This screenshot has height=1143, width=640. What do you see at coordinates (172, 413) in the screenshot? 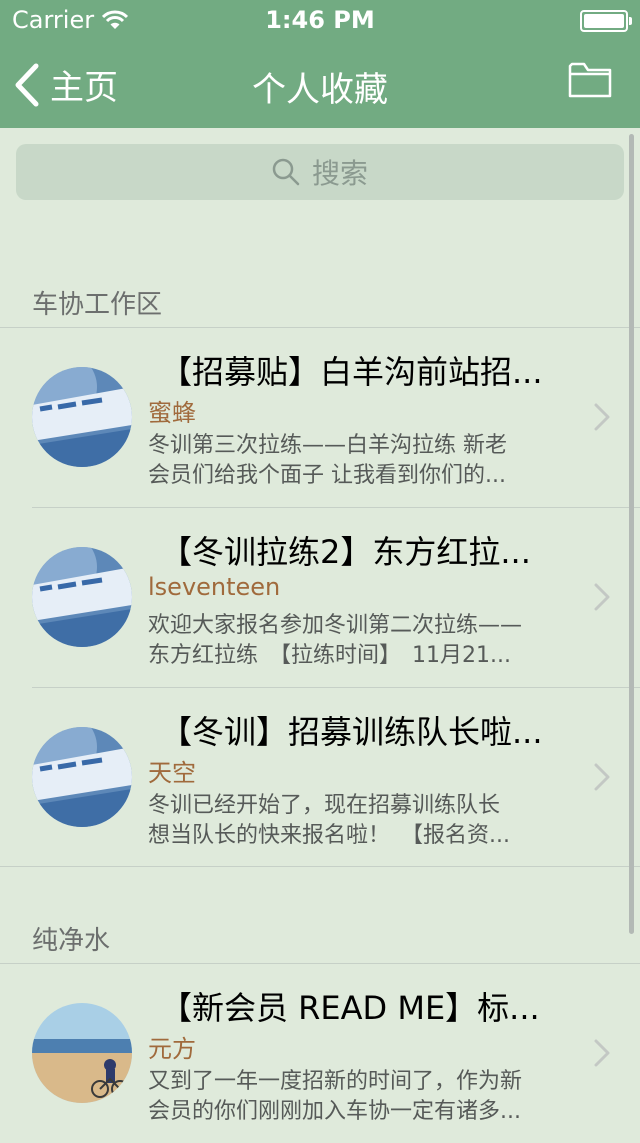
I see `item-author: 蜜蜂` at bounding box center [172, 413].